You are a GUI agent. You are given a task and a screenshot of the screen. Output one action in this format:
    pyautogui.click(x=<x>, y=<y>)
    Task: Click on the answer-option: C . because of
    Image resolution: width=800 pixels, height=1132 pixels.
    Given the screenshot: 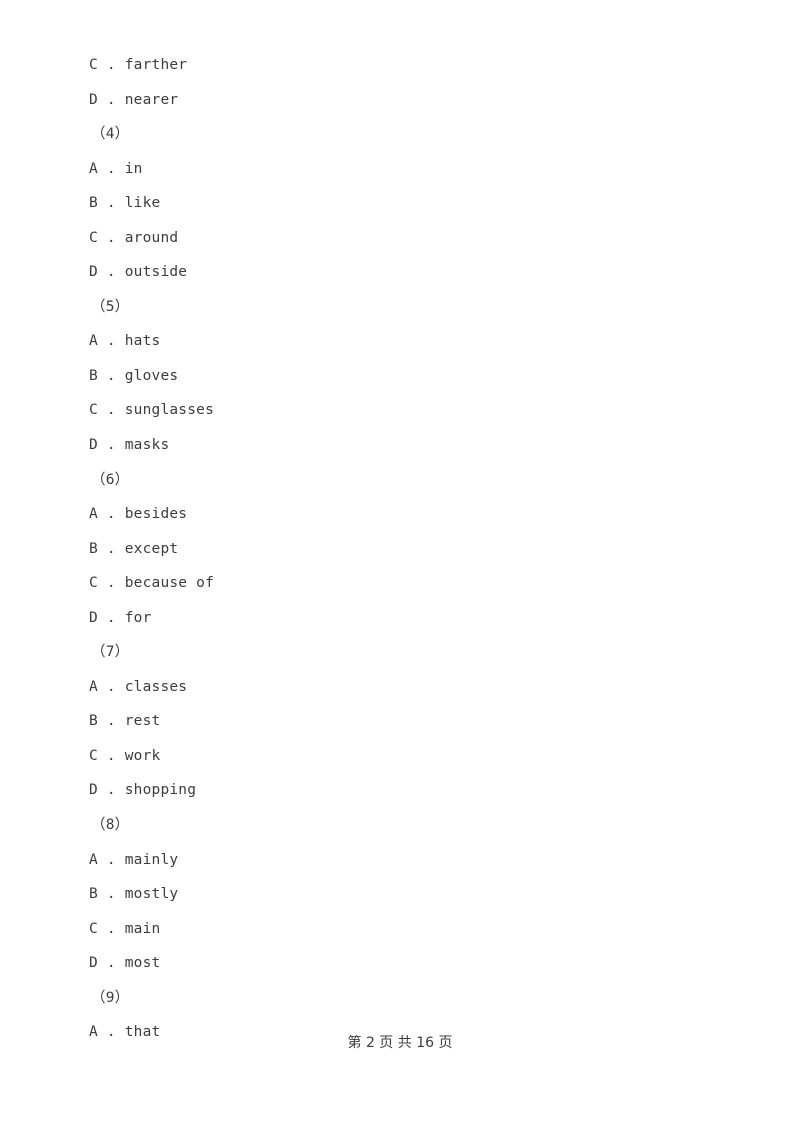 What is the action you would take?
    pyautogui.click(x=152, y=583)
    